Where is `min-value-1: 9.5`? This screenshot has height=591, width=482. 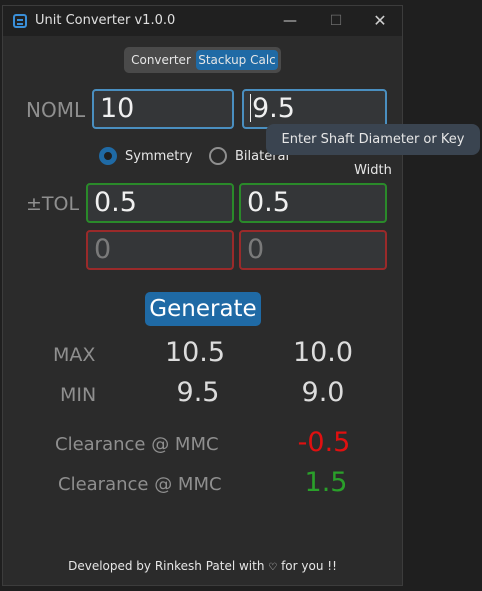 min-value-1: 9.5 is located at coordinates (198, 392).